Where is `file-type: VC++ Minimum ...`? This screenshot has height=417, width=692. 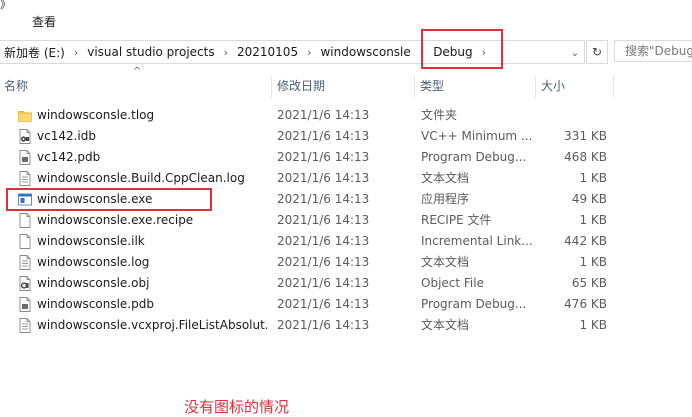
file-type: VC++ Minimum ... is located at coordinates (477, 136).